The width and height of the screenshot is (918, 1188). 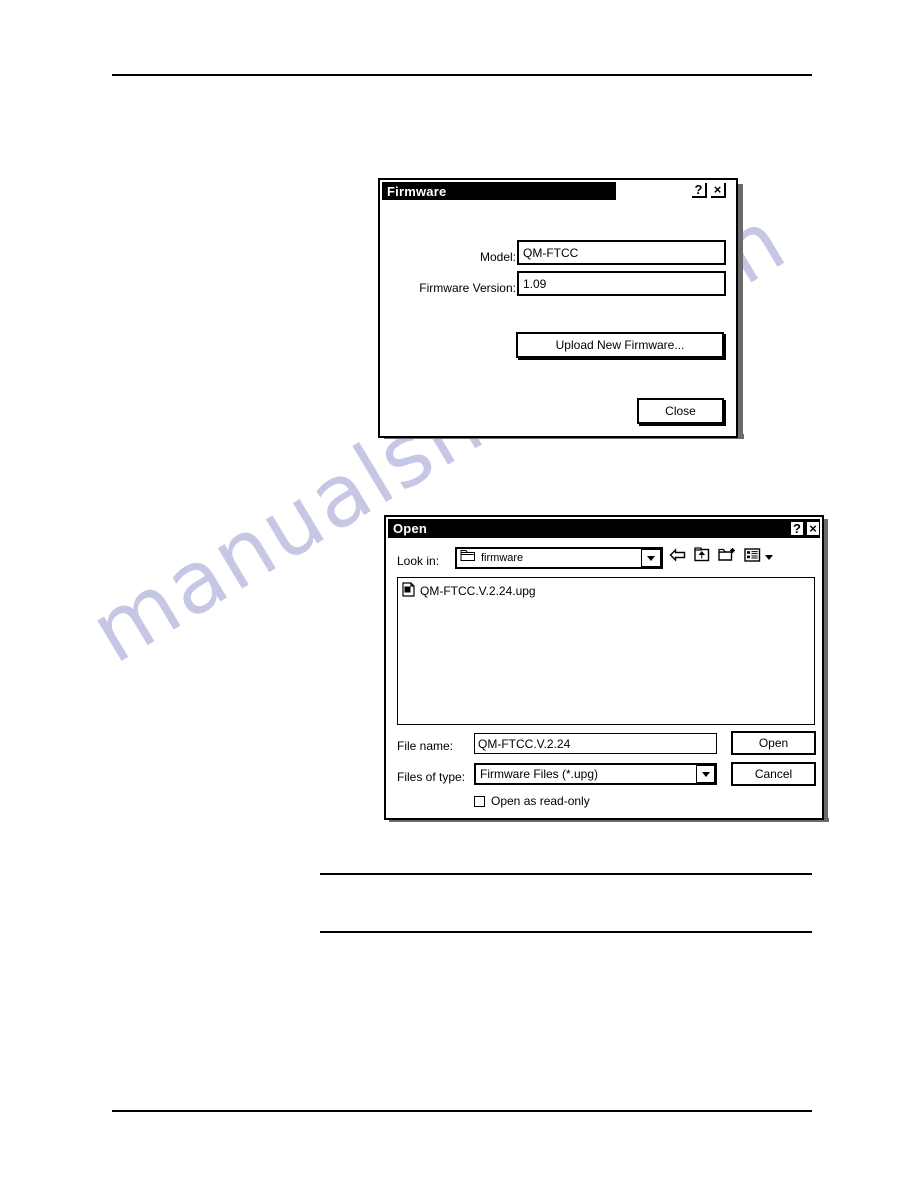 I want to click on folder-icon, so click(x=468, y=558).